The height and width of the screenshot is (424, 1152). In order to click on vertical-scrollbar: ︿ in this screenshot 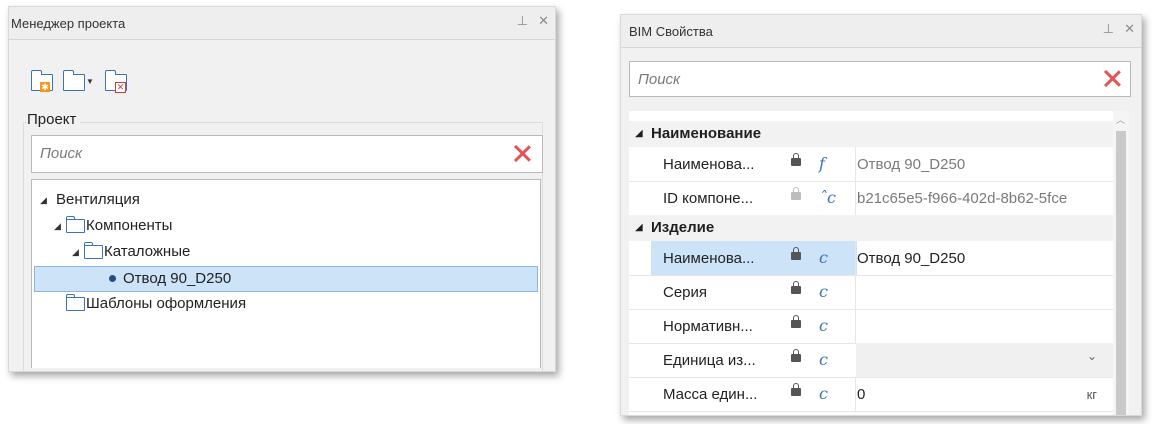, I will do `click(1121, 263)`.